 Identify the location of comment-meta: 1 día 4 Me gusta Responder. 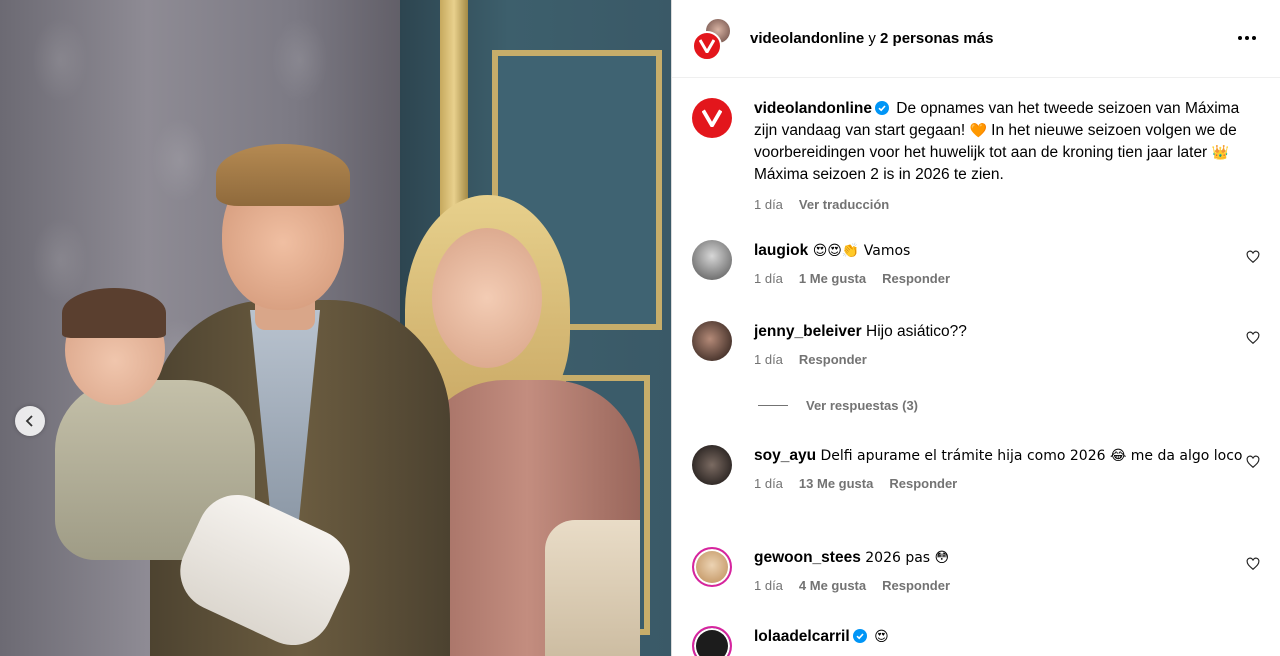
(1009, 586).